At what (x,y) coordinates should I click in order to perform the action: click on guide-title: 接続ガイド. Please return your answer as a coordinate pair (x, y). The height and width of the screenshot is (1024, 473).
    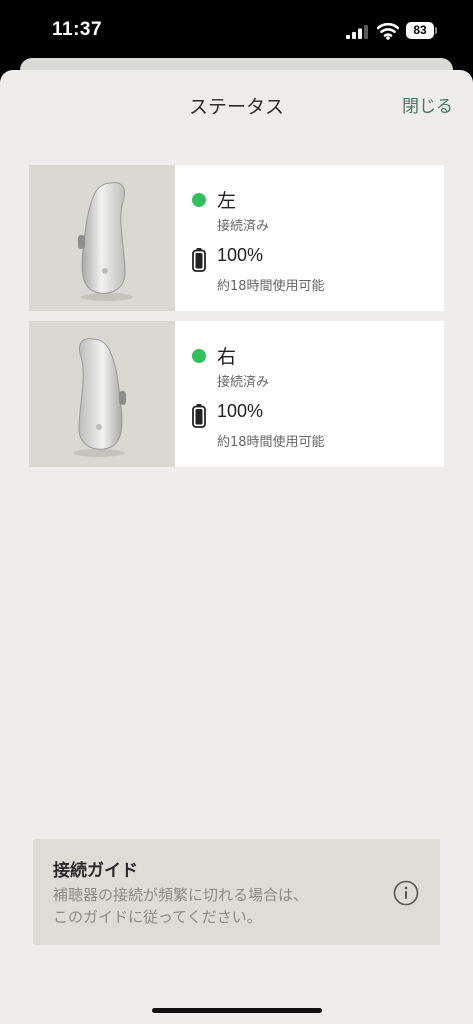
    Looking at the image, I should click on (95, 871).